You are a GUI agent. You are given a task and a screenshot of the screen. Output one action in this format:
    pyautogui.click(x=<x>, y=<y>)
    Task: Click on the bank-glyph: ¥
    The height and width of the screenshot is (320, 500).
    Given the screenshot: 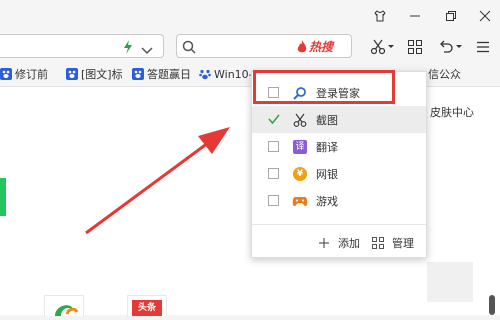 What is the action you would take?
    pyautogui.click(x=300, y=173)
    